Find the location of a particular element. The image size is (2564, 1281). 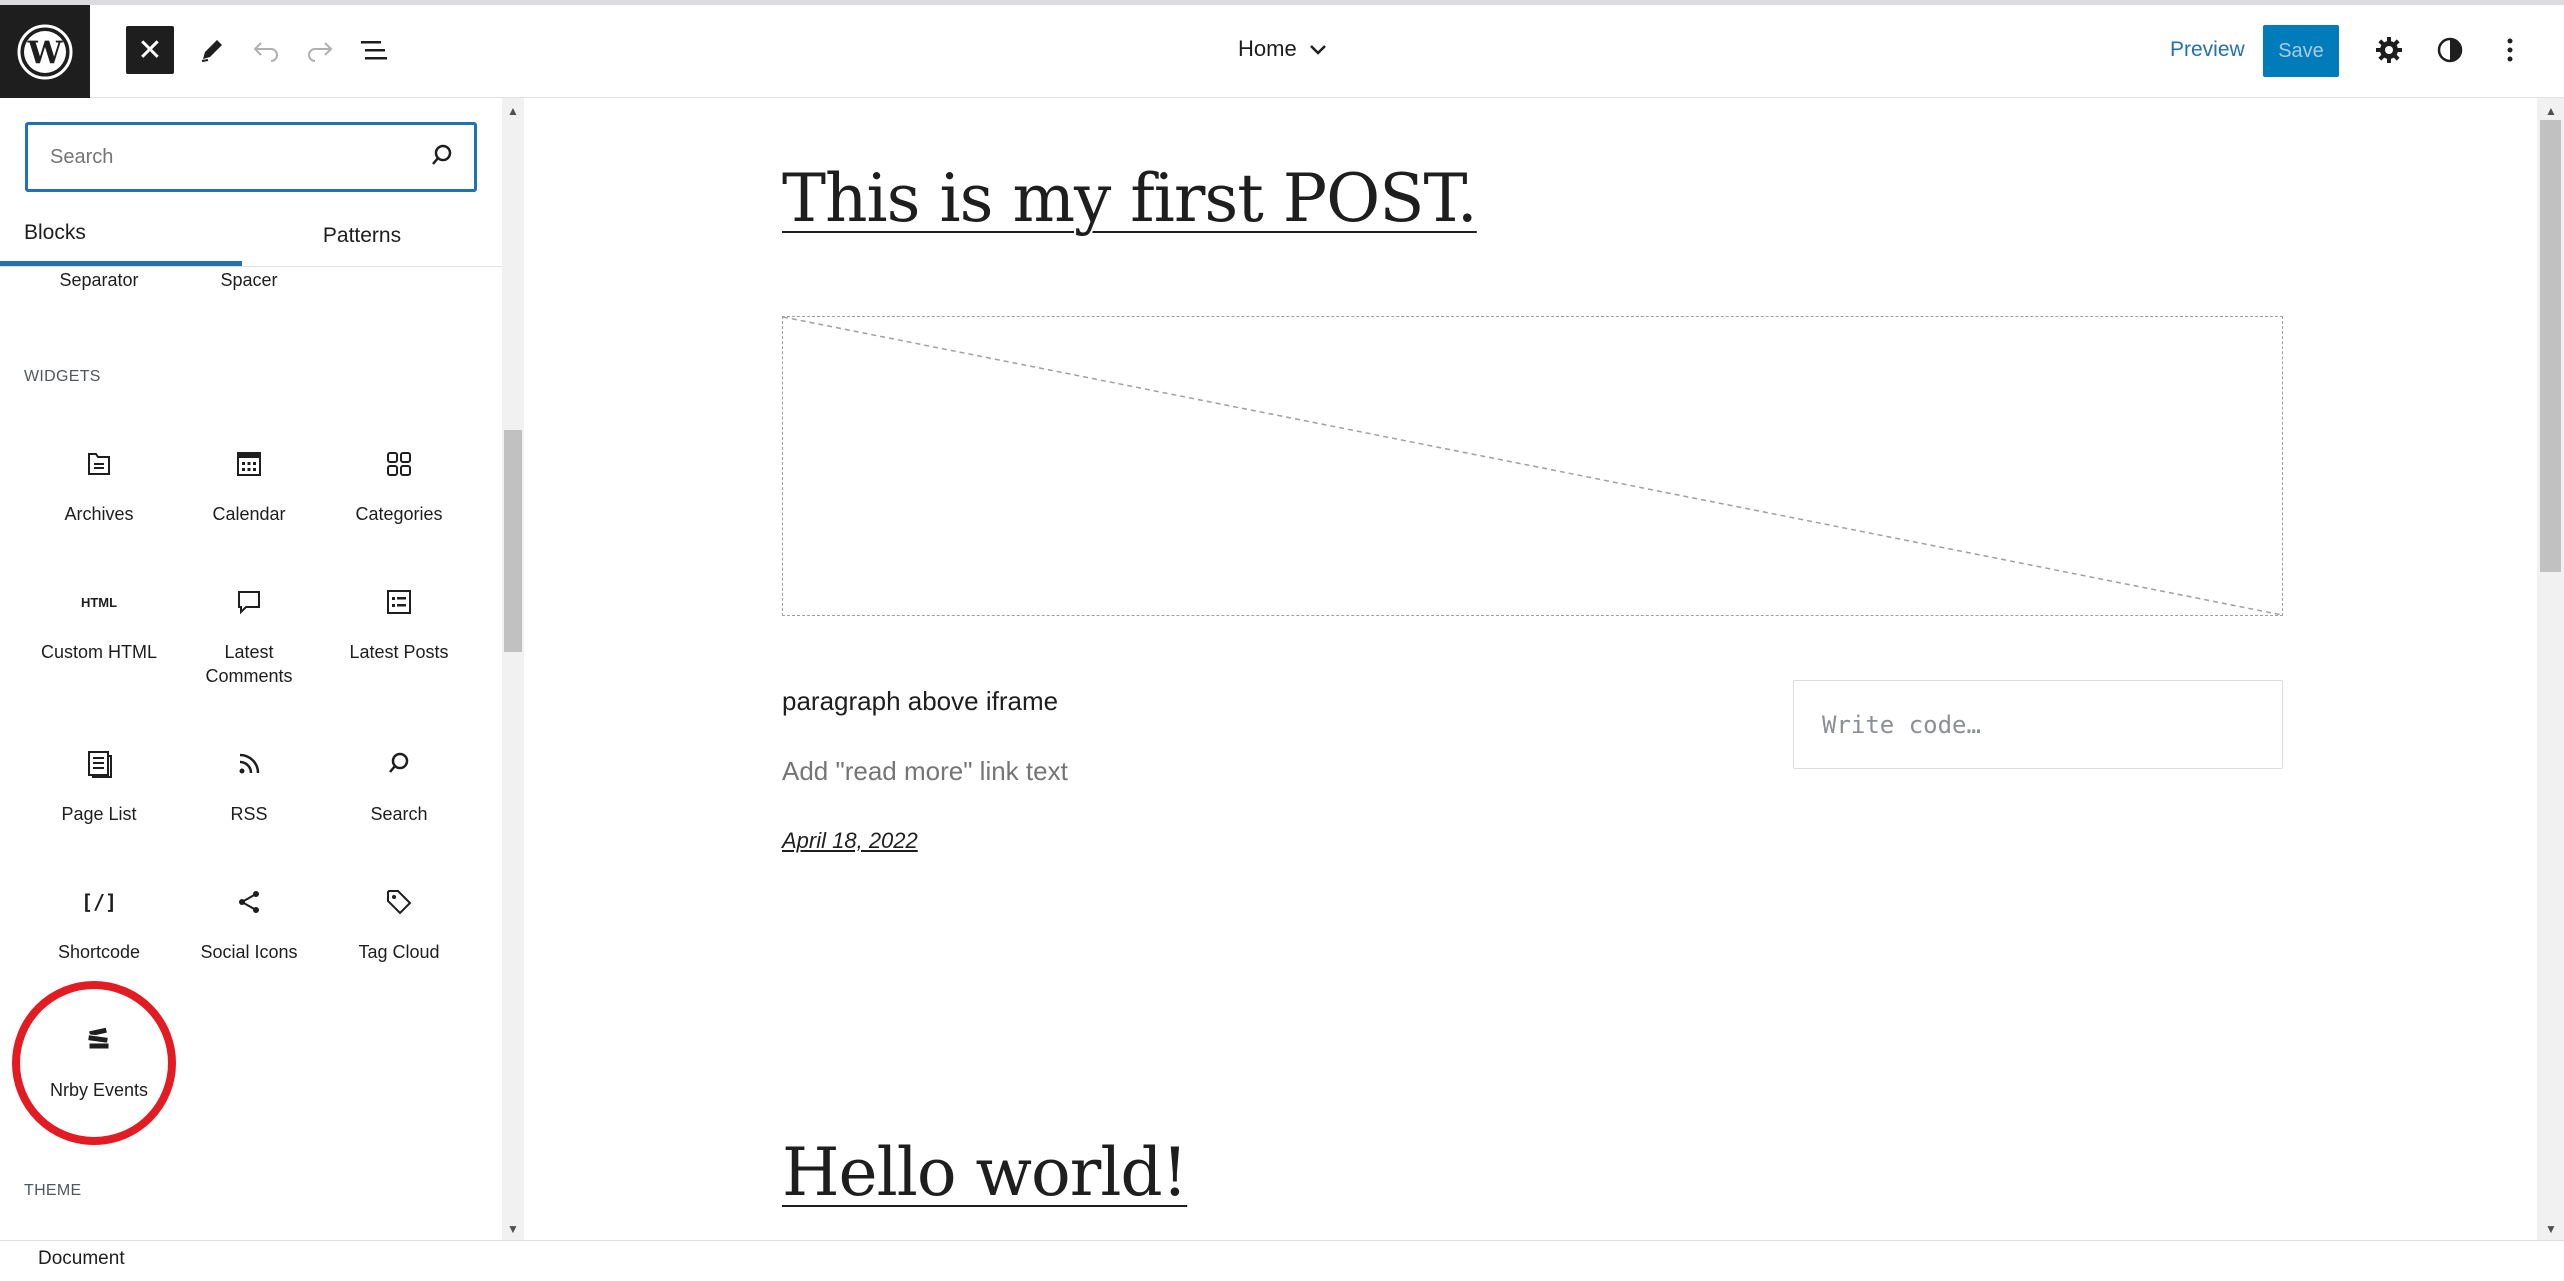

close-inserter-button: ✕ is located at coordinates (150, 50).